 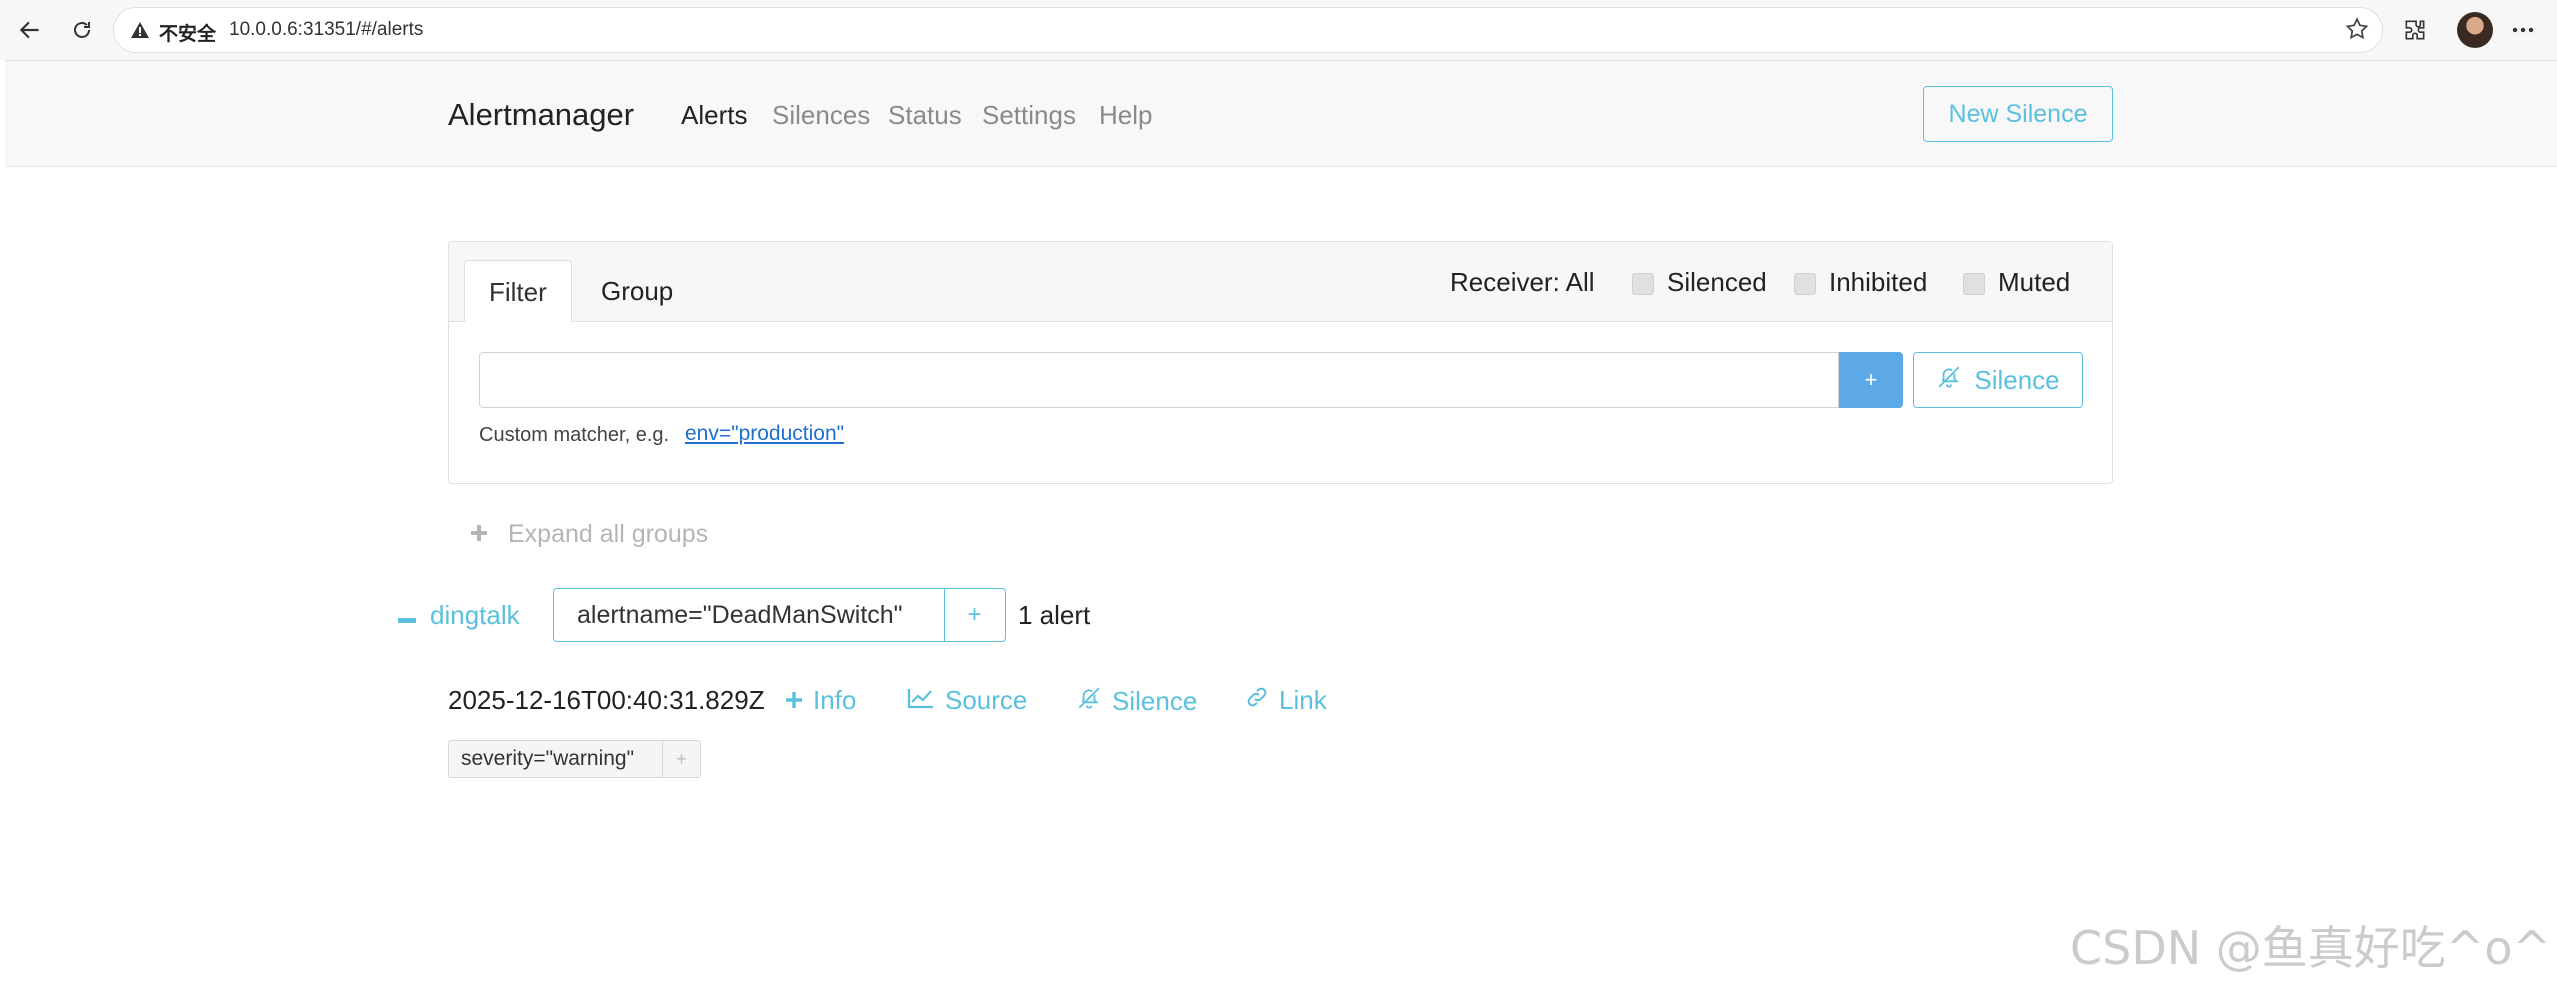 What do you see at coordinates (475, 615) in the screenshot?
I see `group-receiver-label: dingtalk` at bounding box center [475, 615].